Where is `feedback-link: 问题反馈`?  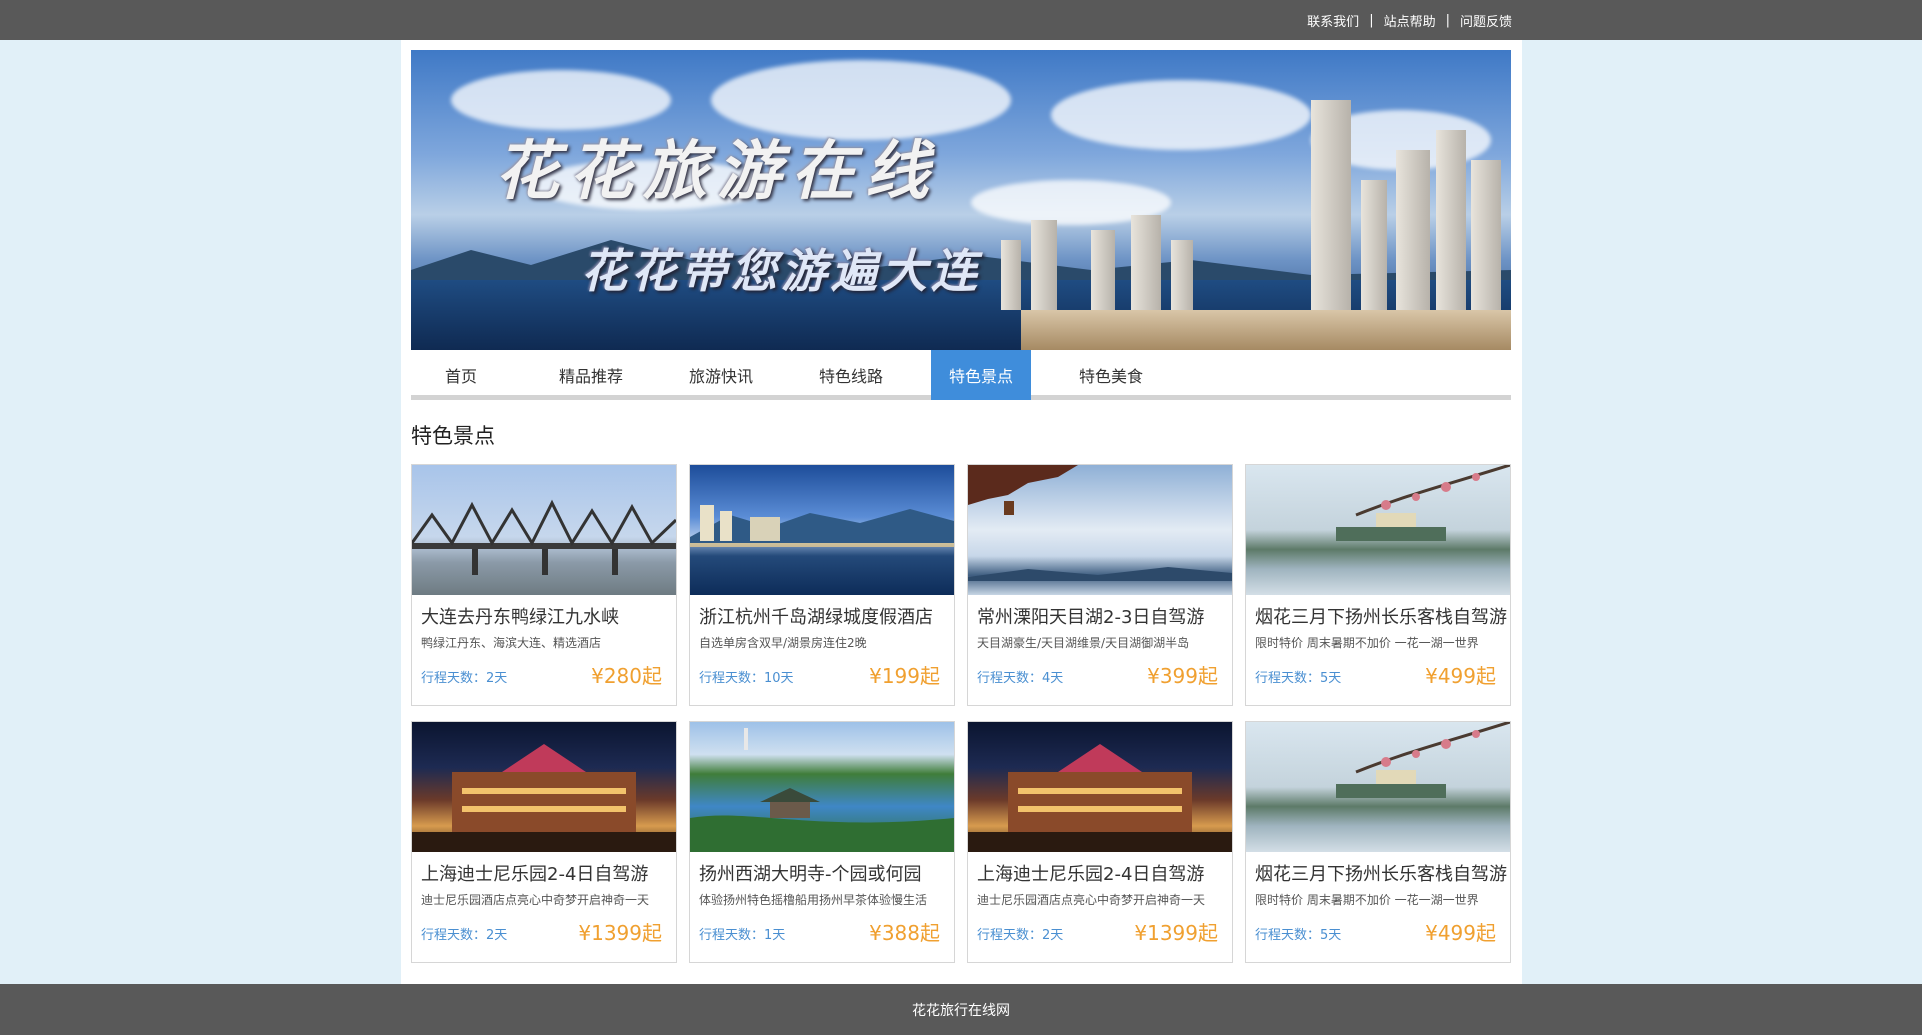 feedback-link: 问题反馈 is located at coordinates (1486, 20).